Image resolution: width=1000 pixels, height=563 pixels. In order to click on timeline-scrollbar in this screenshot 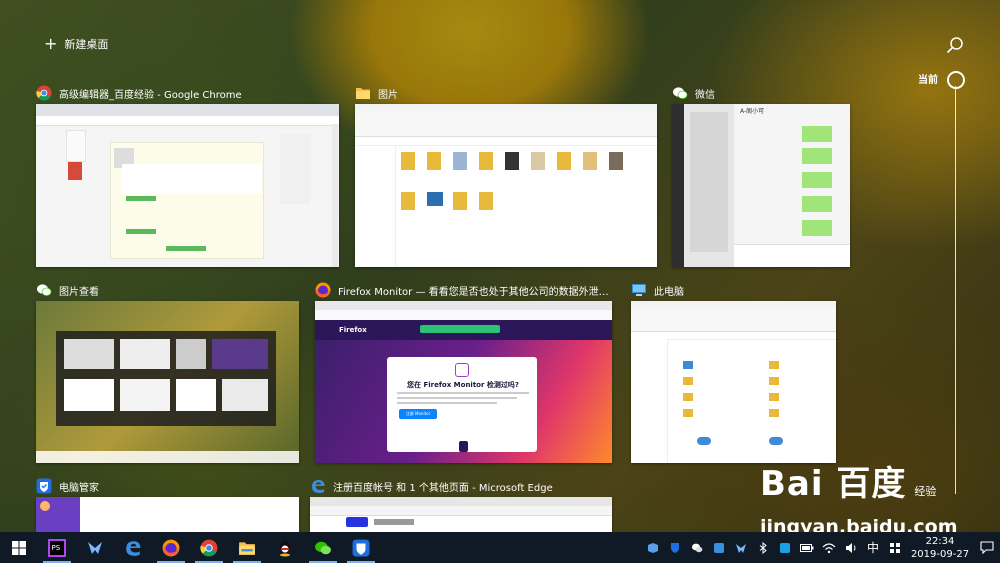, I will do `click(955, 290)`.